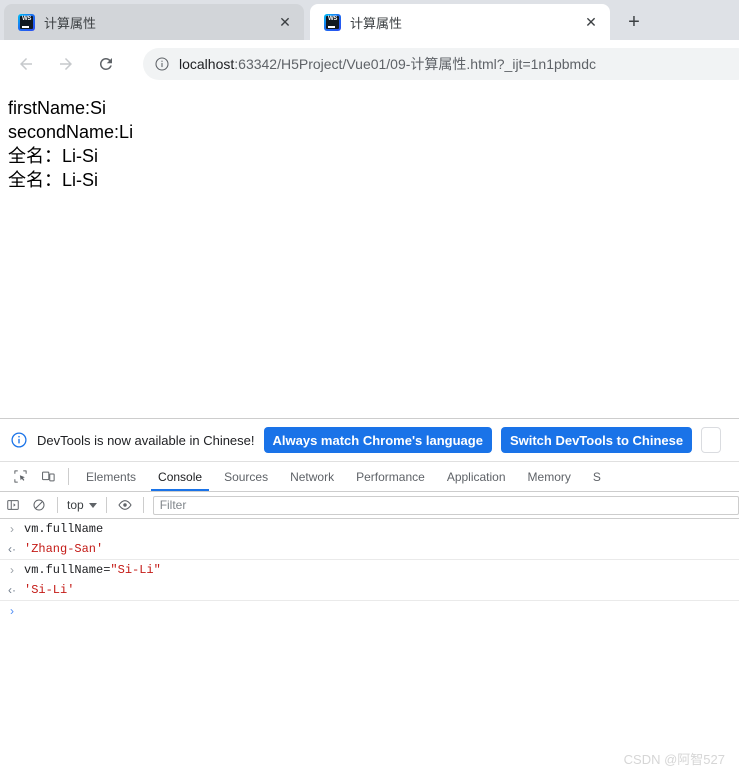 The image size is (739, 780). What do you see at coordinates (549, 476) in the screenshot?
I see `devtools-tab-memory: Memory` at bounding box center [549, 476].